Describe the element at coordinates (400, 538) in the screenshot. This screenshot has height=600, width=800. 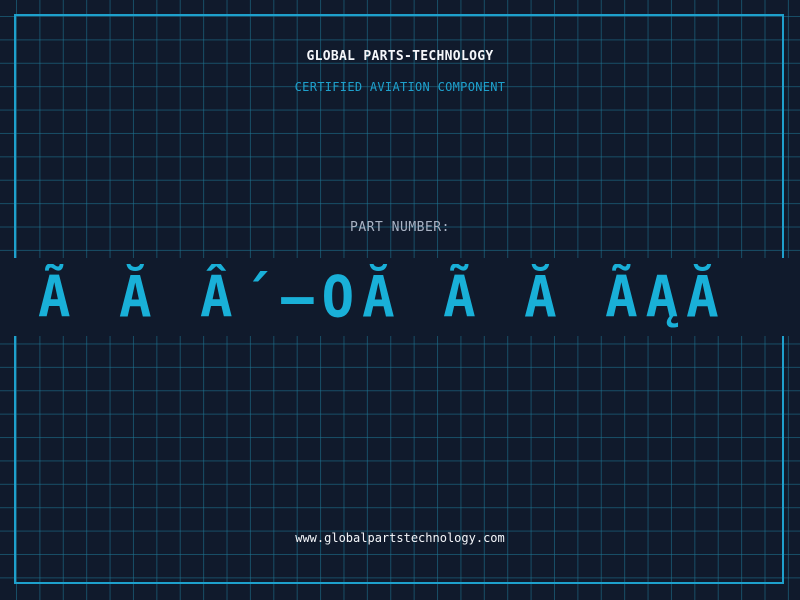
I see `website-link: www.globalpartstechnology.com` at that location.